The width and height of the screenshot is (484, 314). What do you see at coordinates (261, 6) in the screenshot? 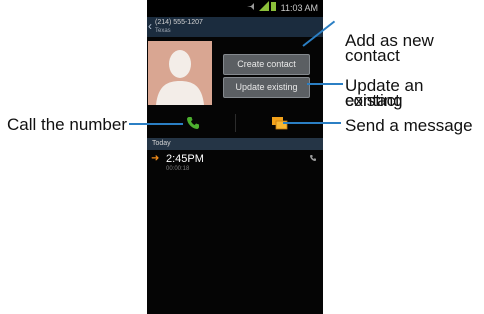
I see `signal-icon` at bounding box center [261, 6].